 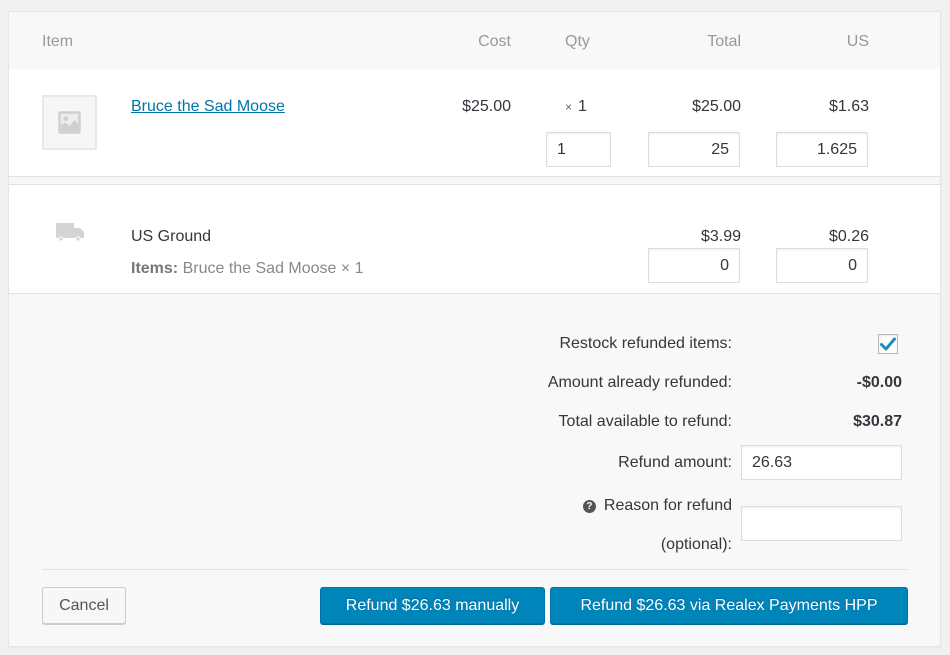 What do you see at coordinates (857, 41) in the screenshot?
I see `header-tax-us: US` at bounding box center [857, 41].